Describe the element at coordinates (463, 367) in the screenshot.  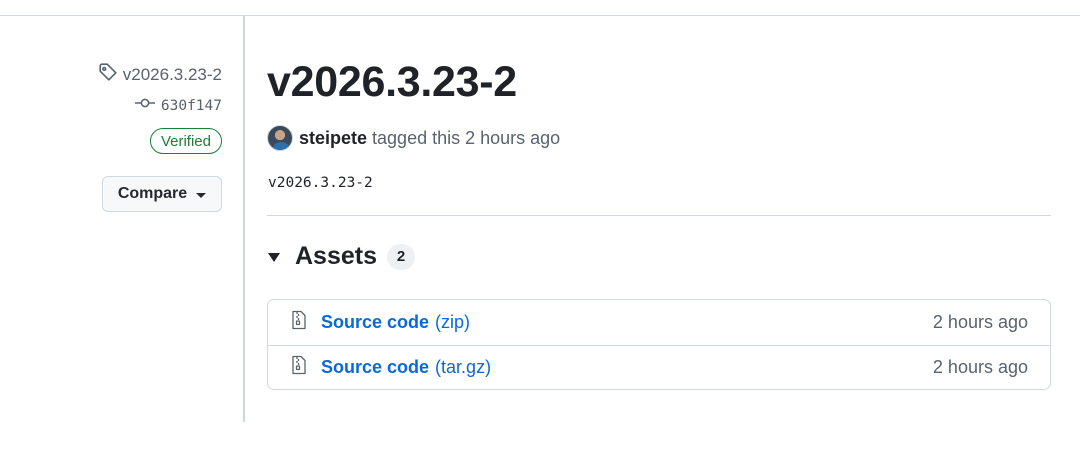
I see `asset-format: (tar.gz)` at that location.